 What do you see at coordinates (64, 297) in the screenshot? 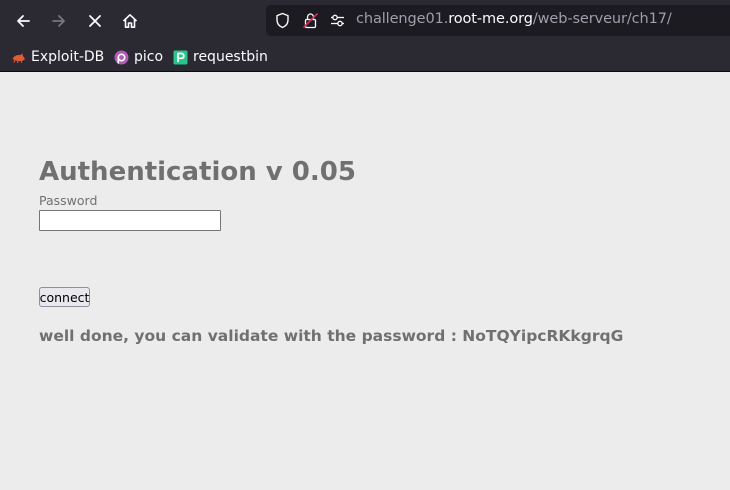
I see `connect-button: connect` at bounding box center [64, 297].